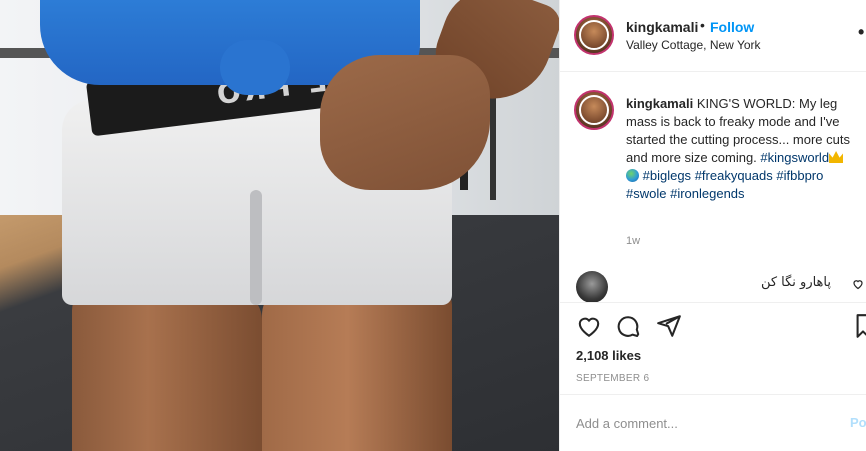  What do you see at coordinates (612, 378) in the screenshot?
I see `post-date: SEPTEMBER 6` at bounding box center [612, 378].